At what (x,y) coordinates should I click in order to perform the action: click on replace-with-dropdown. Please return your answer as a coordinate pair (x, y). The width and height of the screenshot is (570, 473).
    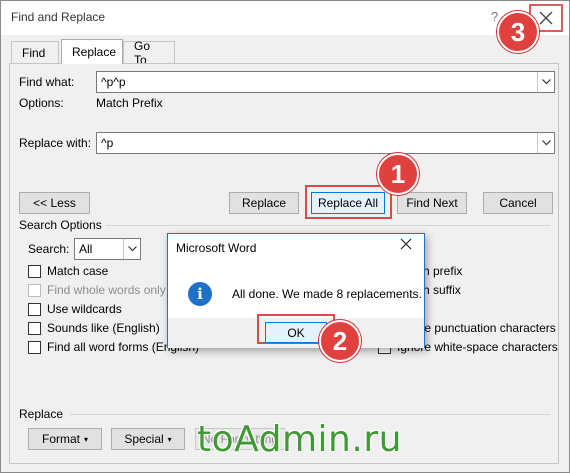
    Looking at the image, I should click on (545, 143).